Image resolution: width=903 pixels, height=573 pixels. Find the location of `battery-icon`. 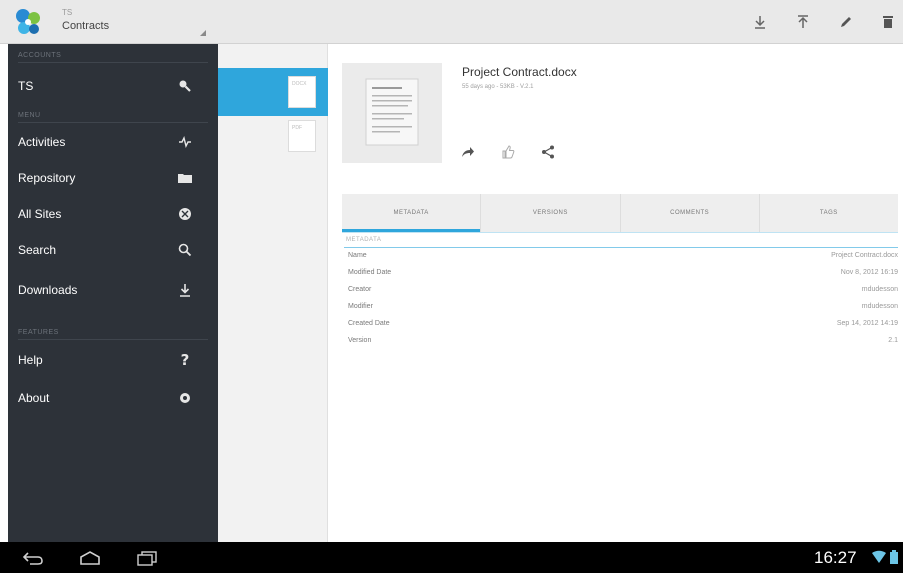

battery-icon is located at coordinates (894, 559).